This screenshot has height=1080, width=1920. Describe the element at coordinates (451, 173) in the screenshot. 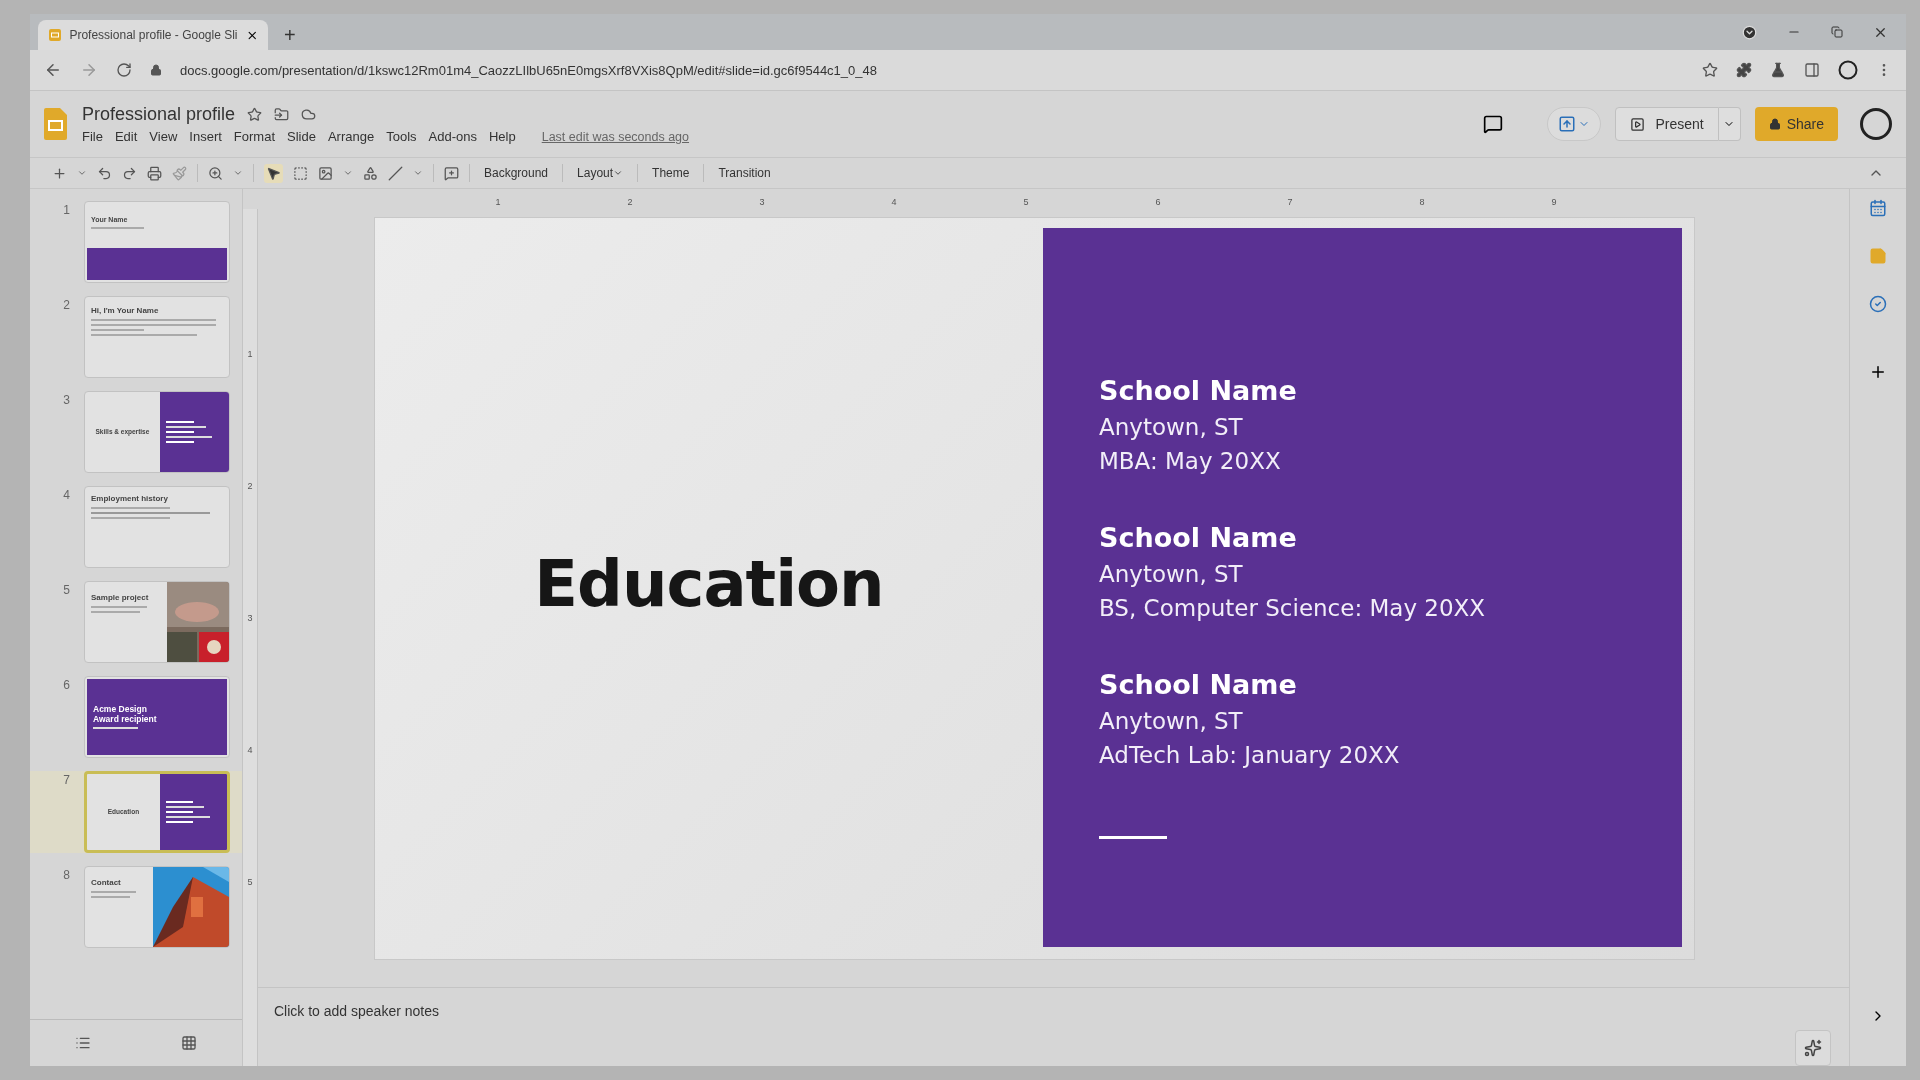

I see `add-comment-icon` at that location.